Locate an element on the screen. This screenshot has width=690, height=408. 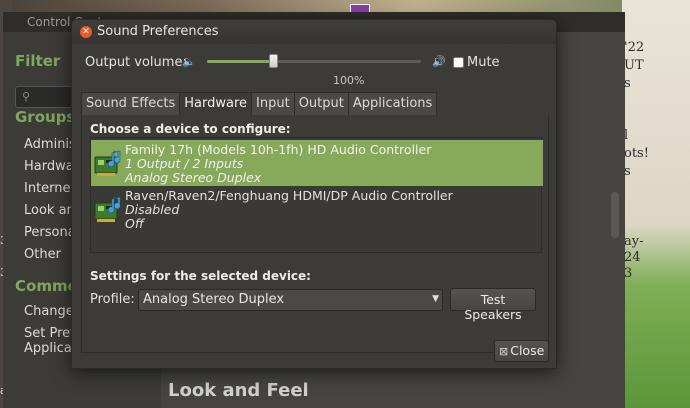
volume-slider-handle is located at coordinates (273, 61).